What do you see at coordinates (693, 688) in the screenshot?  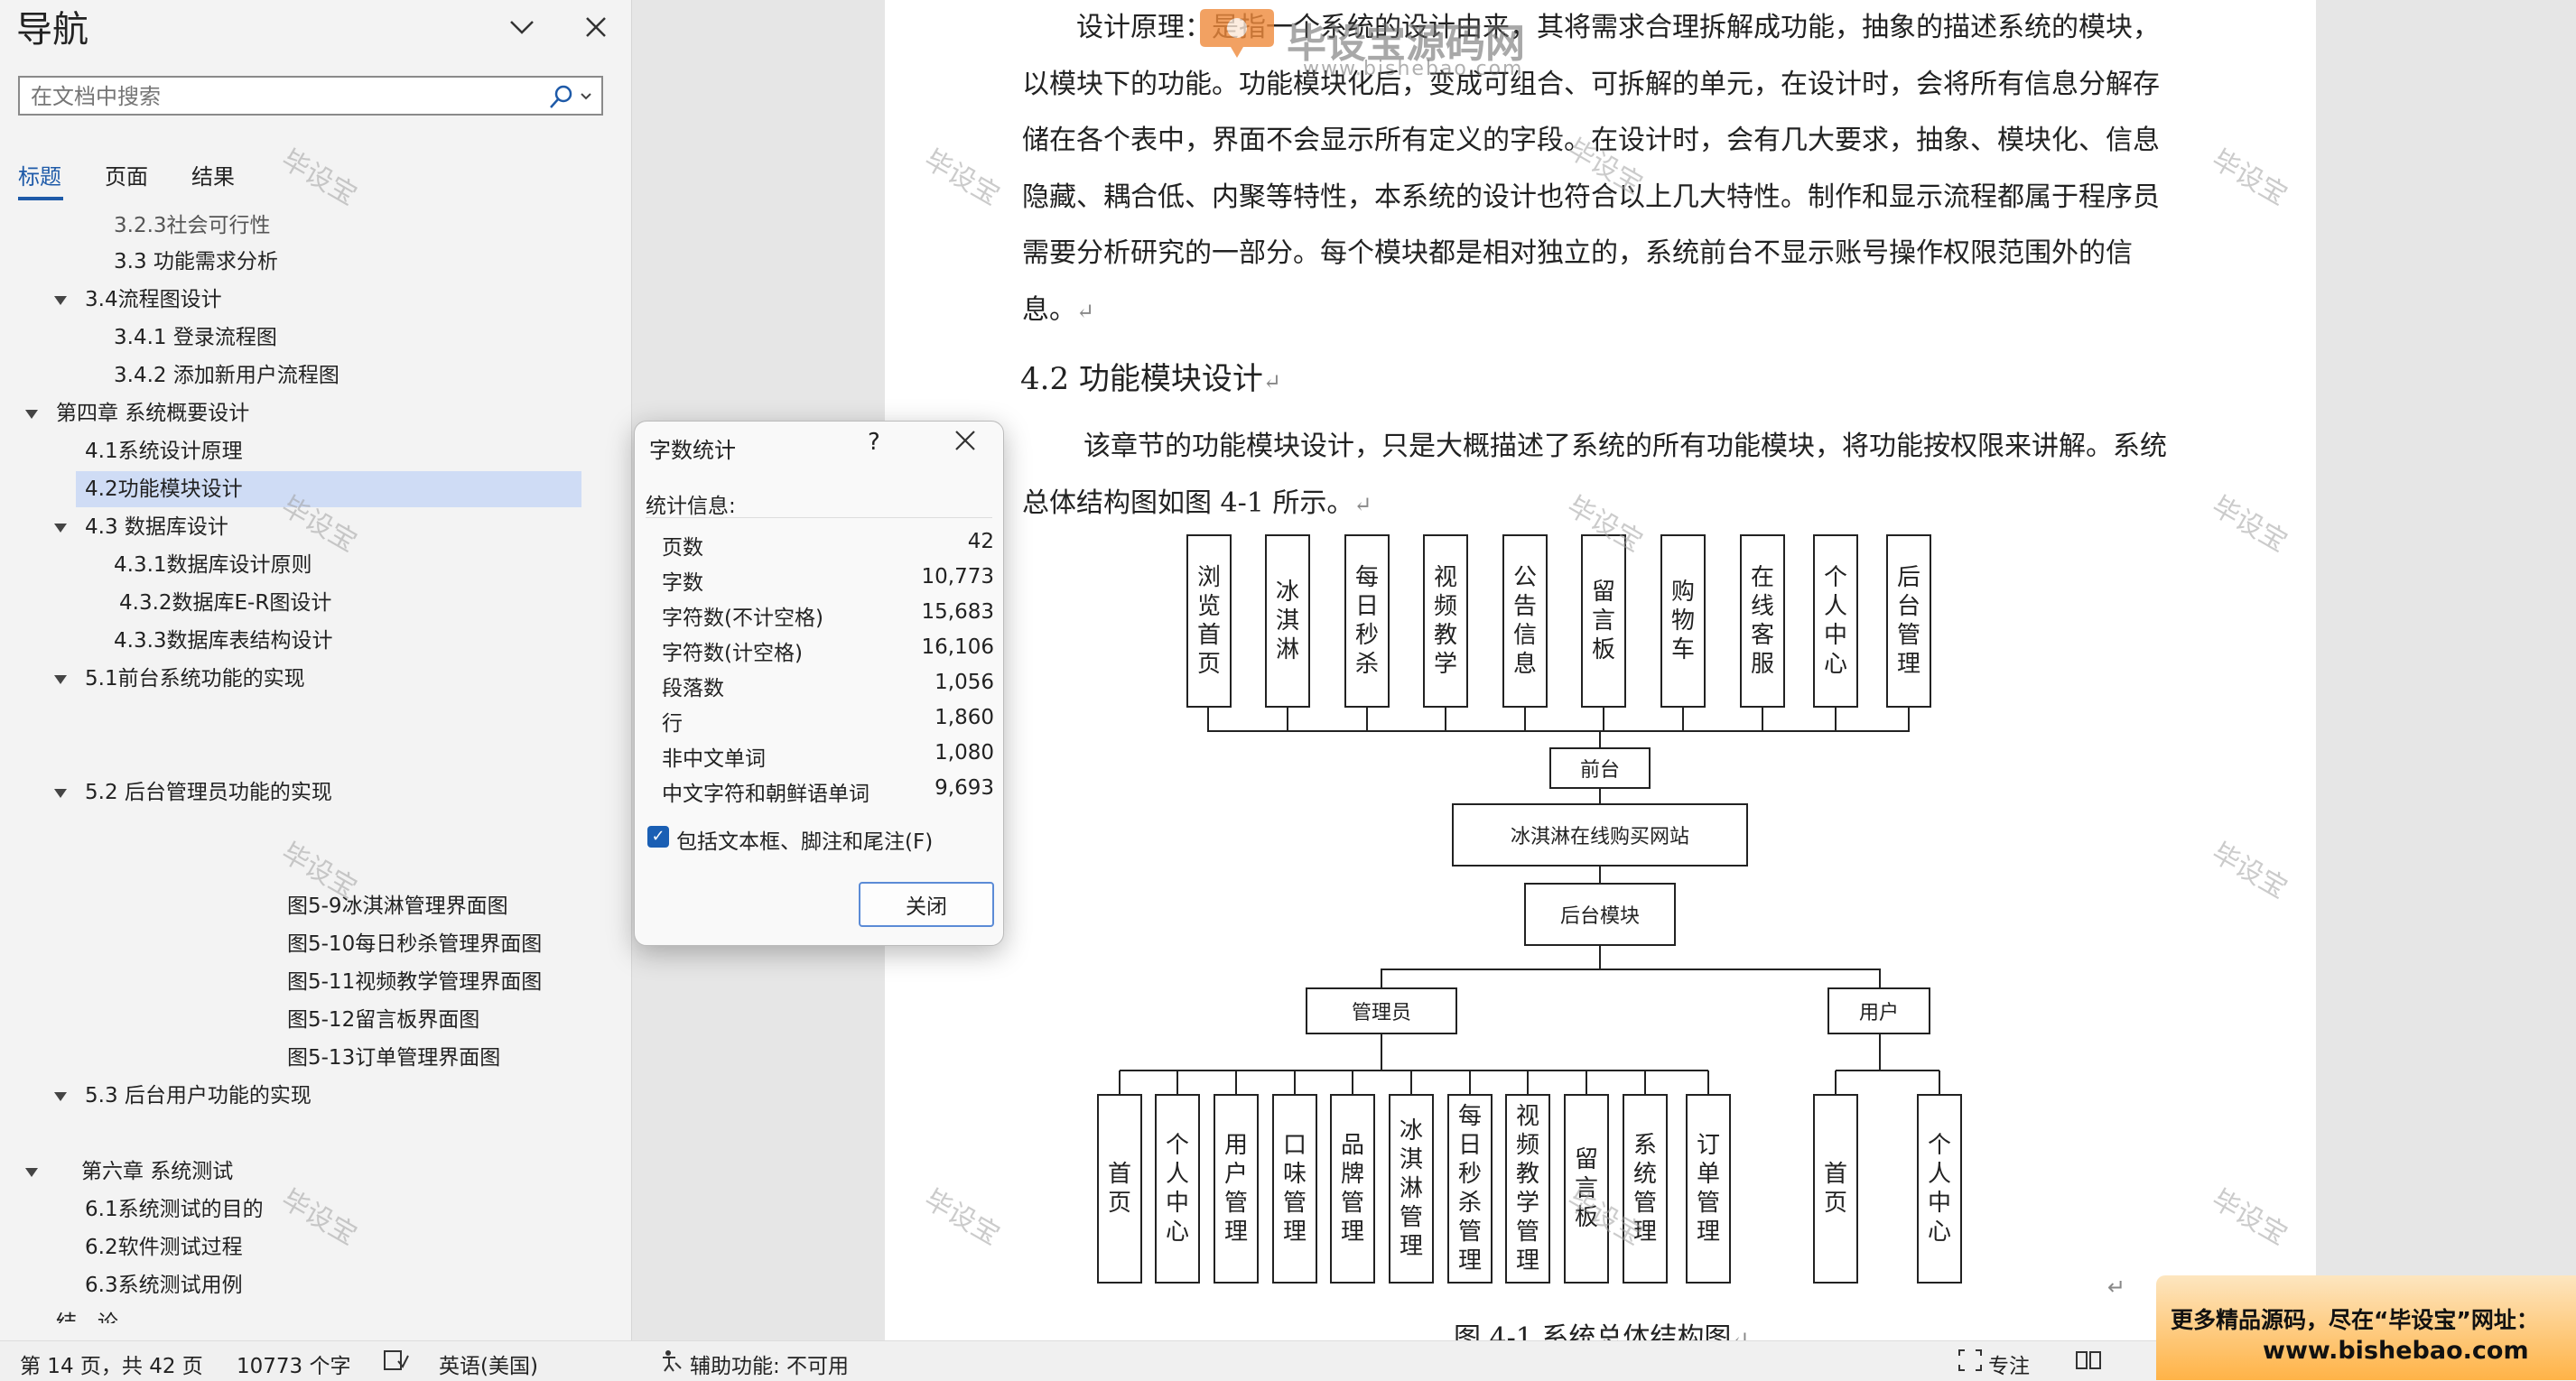 I see `stat-label: 段落数` at bounding box center [693, 688].